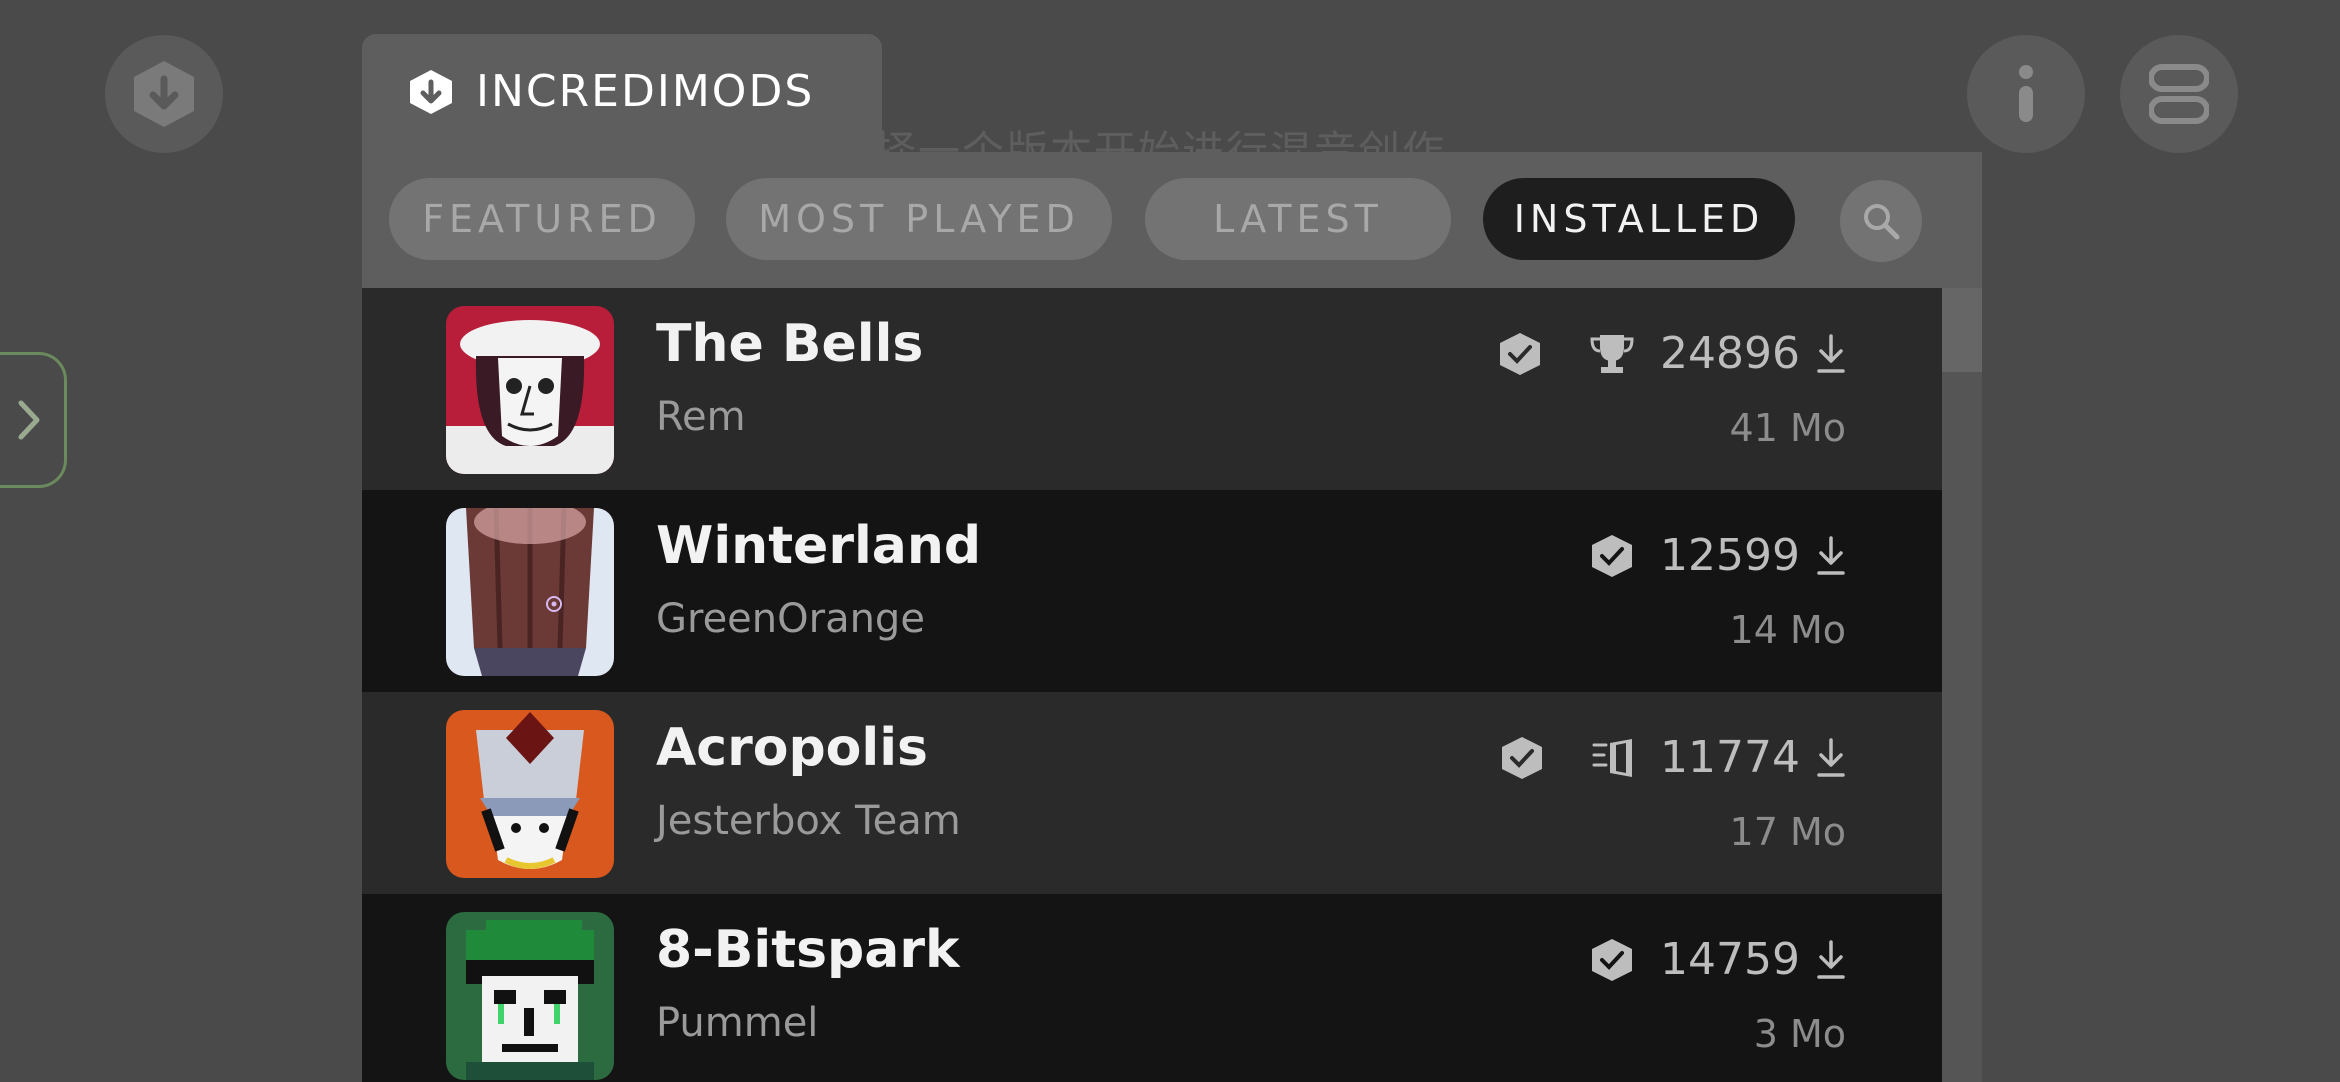 The image size is (2340, 1082). What do you see at coordinates (1730, 959) in the screenshot?
I see `download-count: 14759` at bounding box center [1730, 959].